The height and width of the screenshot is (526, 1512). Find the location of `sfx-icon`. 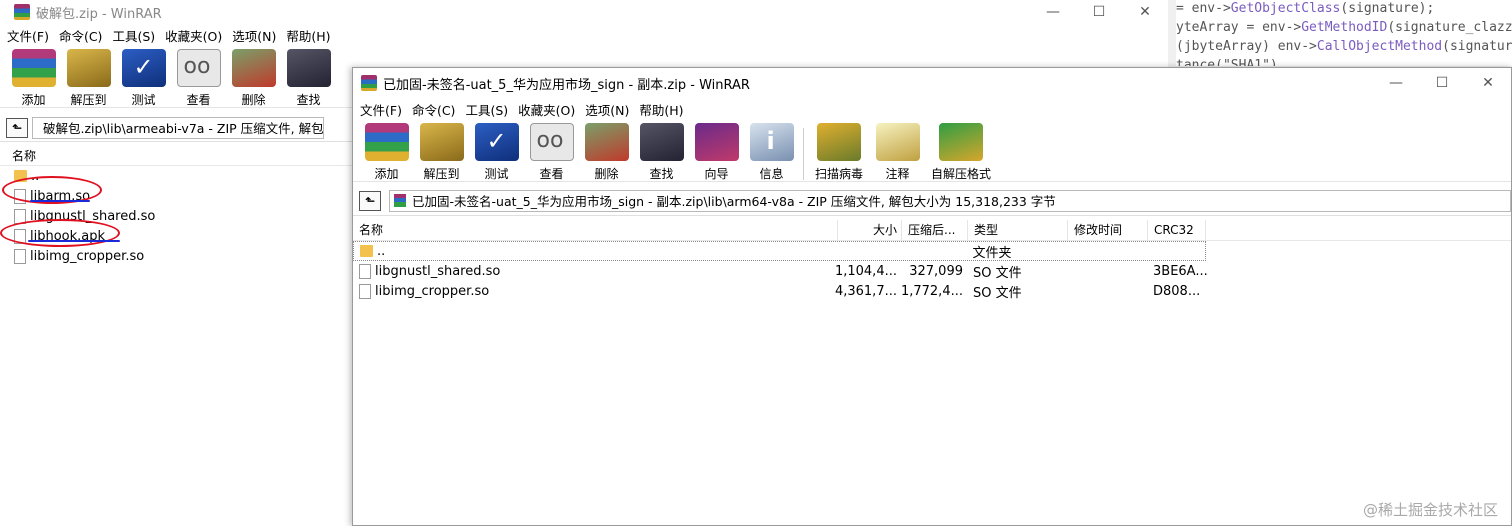

sfx-icon is located at coordinates (961, 142).